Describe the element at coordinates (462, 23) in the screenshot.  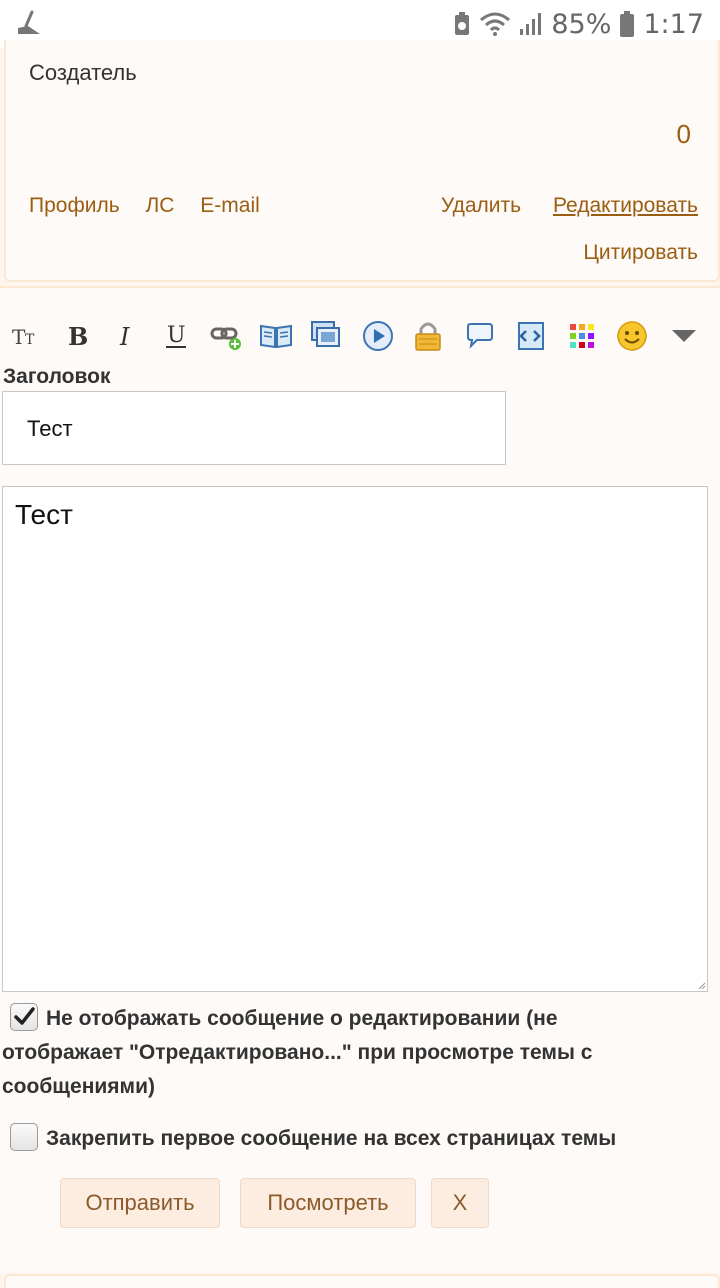
I see `battery-saver-icon` at that location.